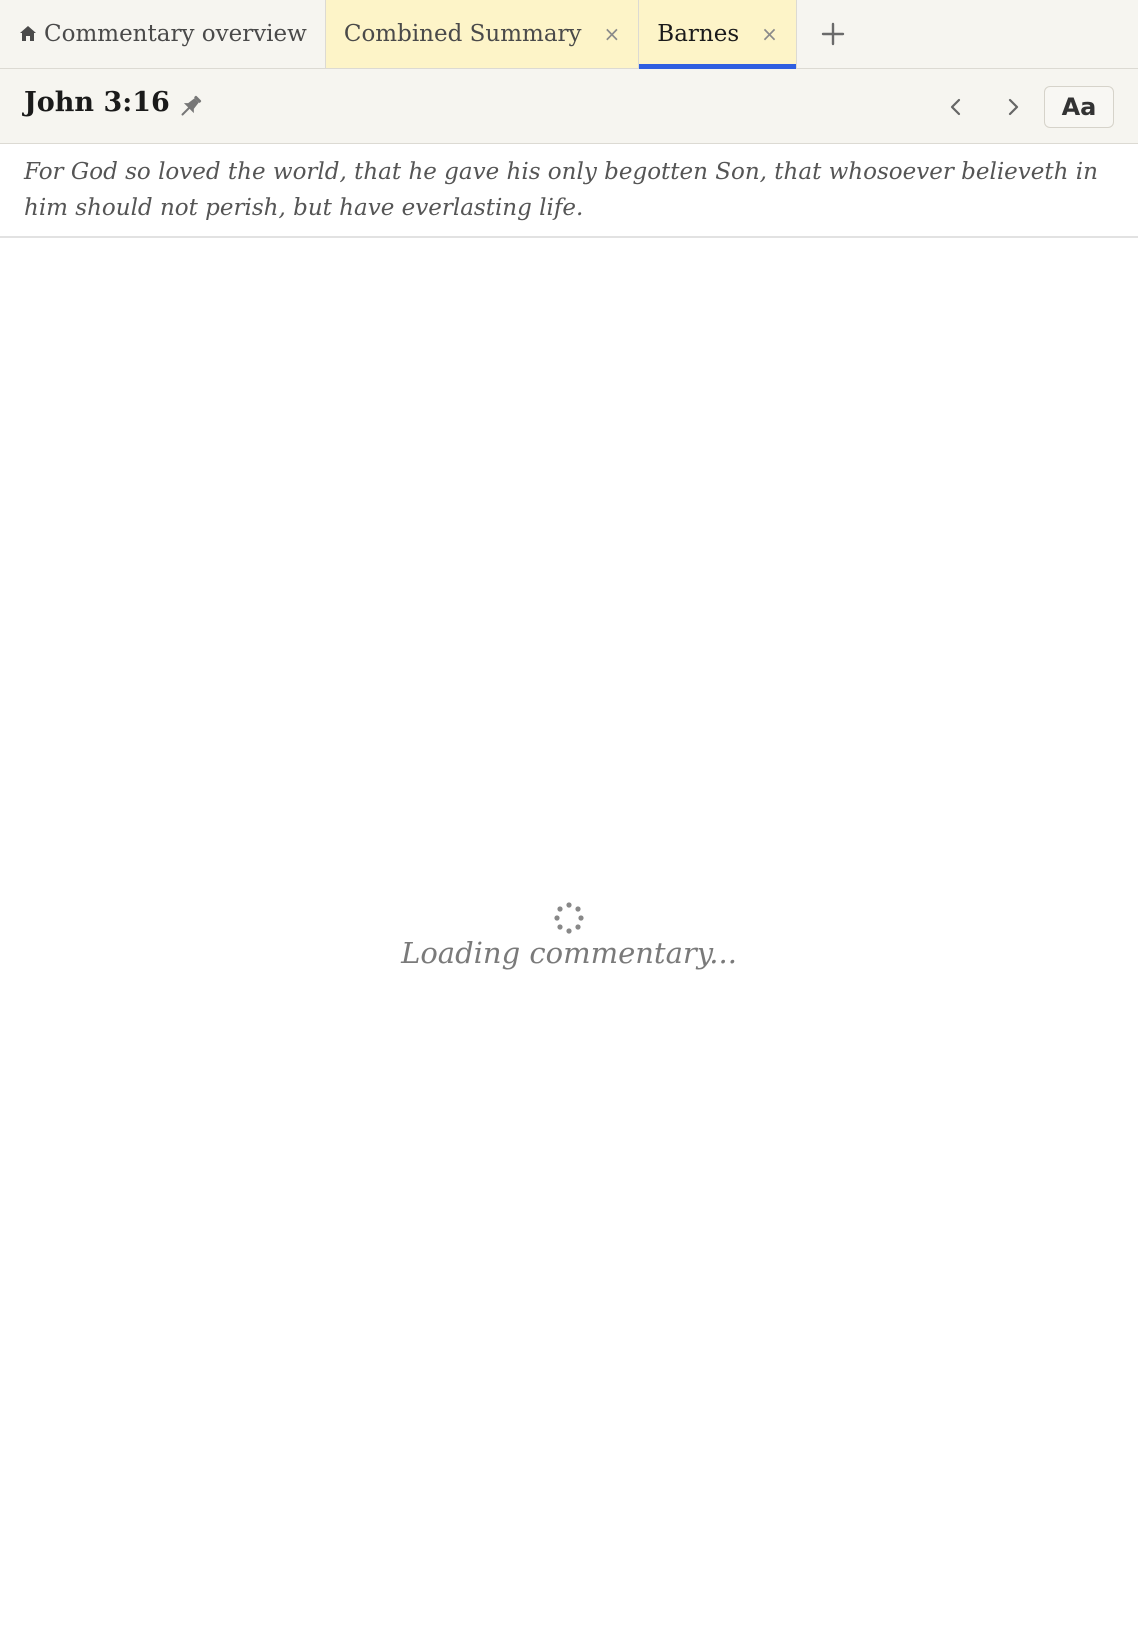 This screenshot has width=1138, height=1644. I want to click on tab-label: Barnes, so click(698, 34).